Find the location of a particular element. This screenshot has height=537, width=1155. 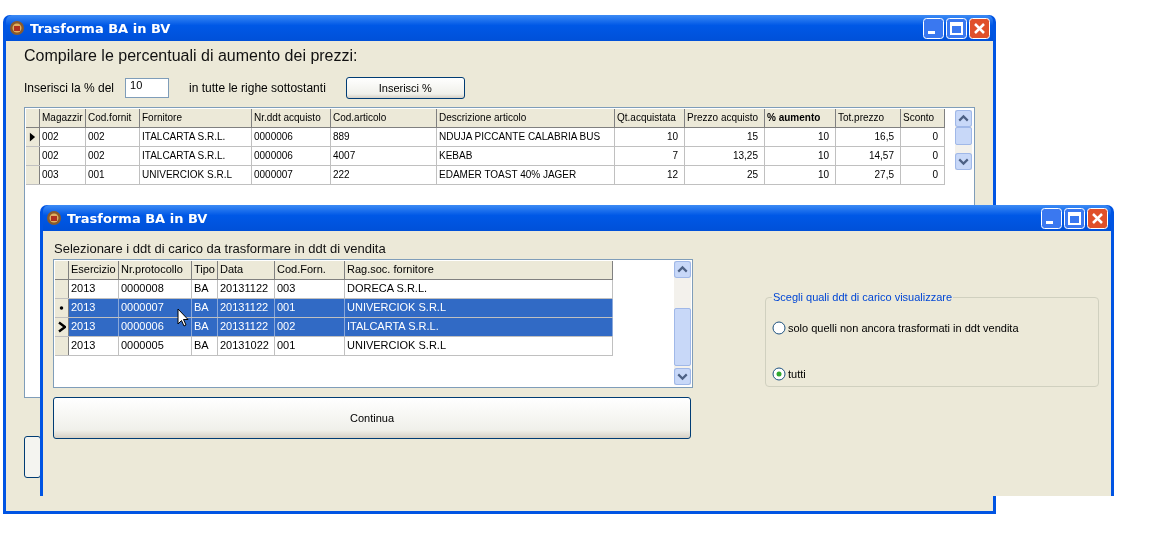

radio-option: tutti is located at coordinates (931, 374).